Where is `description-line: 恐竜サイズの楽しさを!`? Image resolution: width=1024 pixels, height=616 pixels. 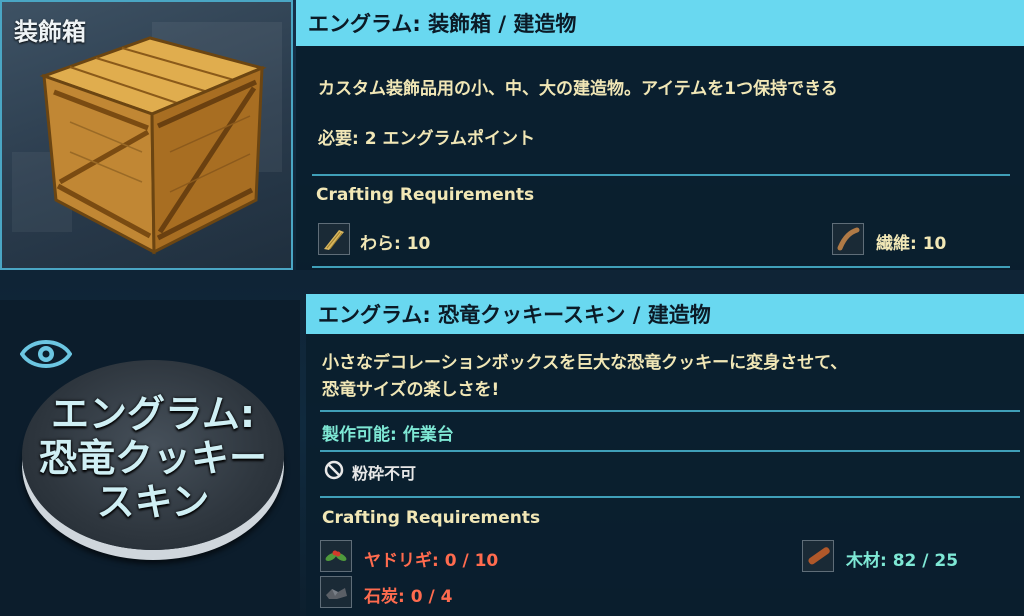 description-line: 恐竜サイズの楽しさを! is located at coordinates (411, 390).